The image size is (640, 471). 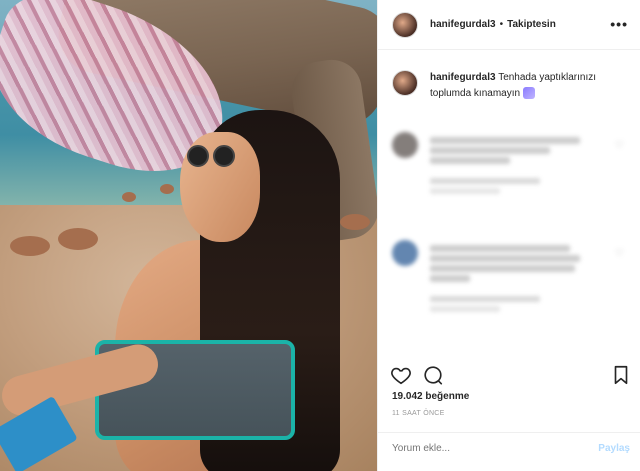 I want to click on post-actions, so click(x=510, y=376).